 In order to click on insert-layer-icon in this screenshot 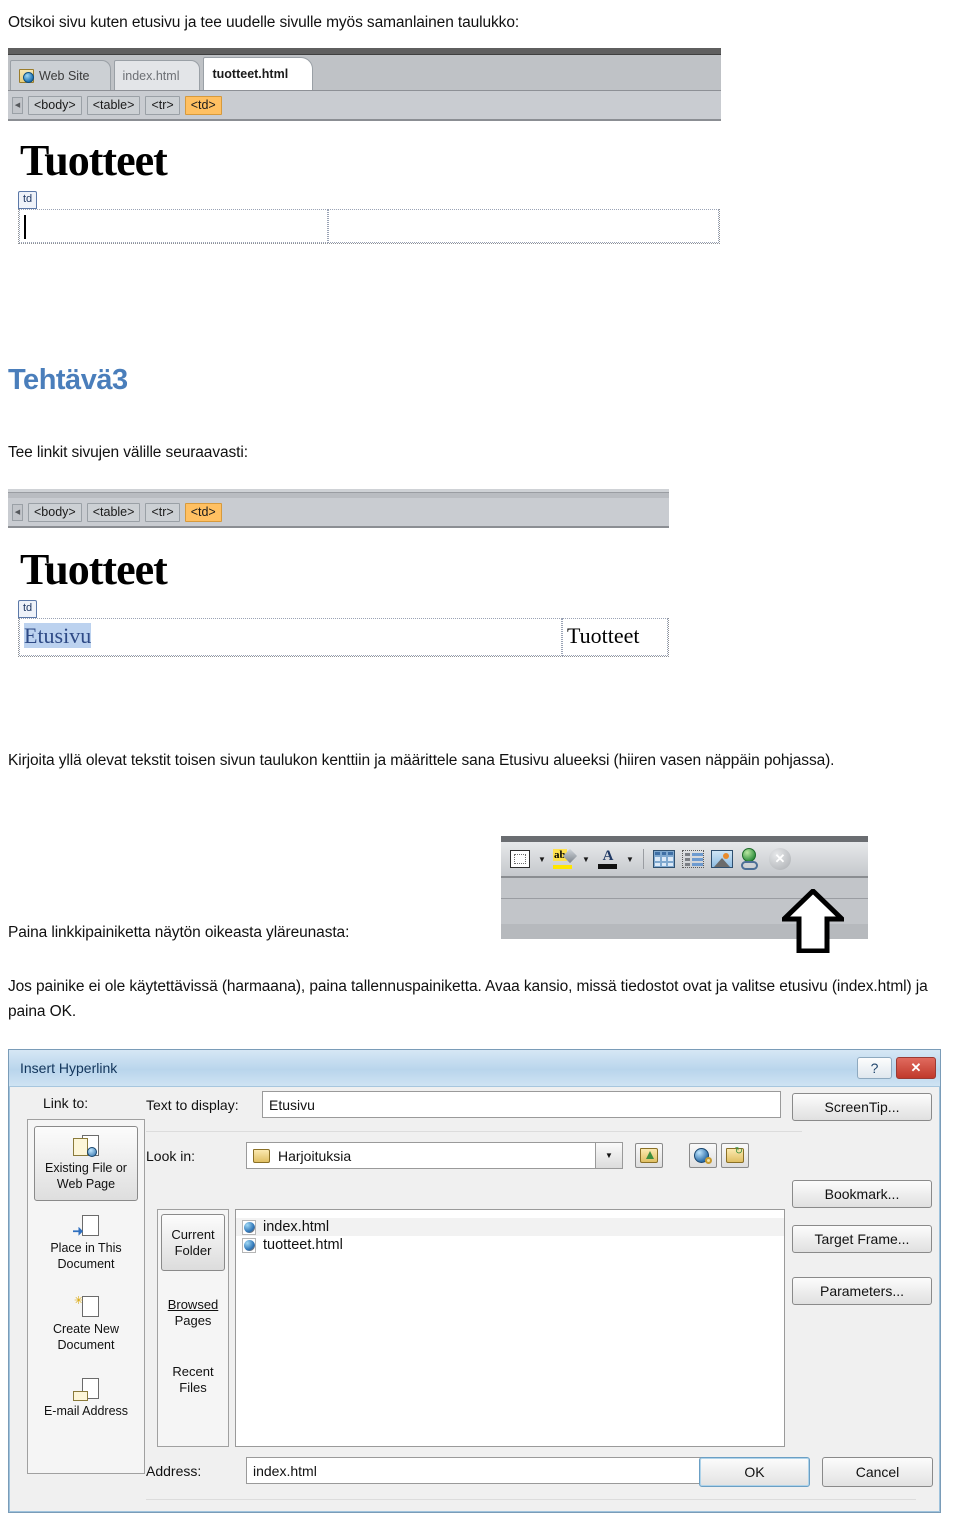, I will do `click(693, 859)`.